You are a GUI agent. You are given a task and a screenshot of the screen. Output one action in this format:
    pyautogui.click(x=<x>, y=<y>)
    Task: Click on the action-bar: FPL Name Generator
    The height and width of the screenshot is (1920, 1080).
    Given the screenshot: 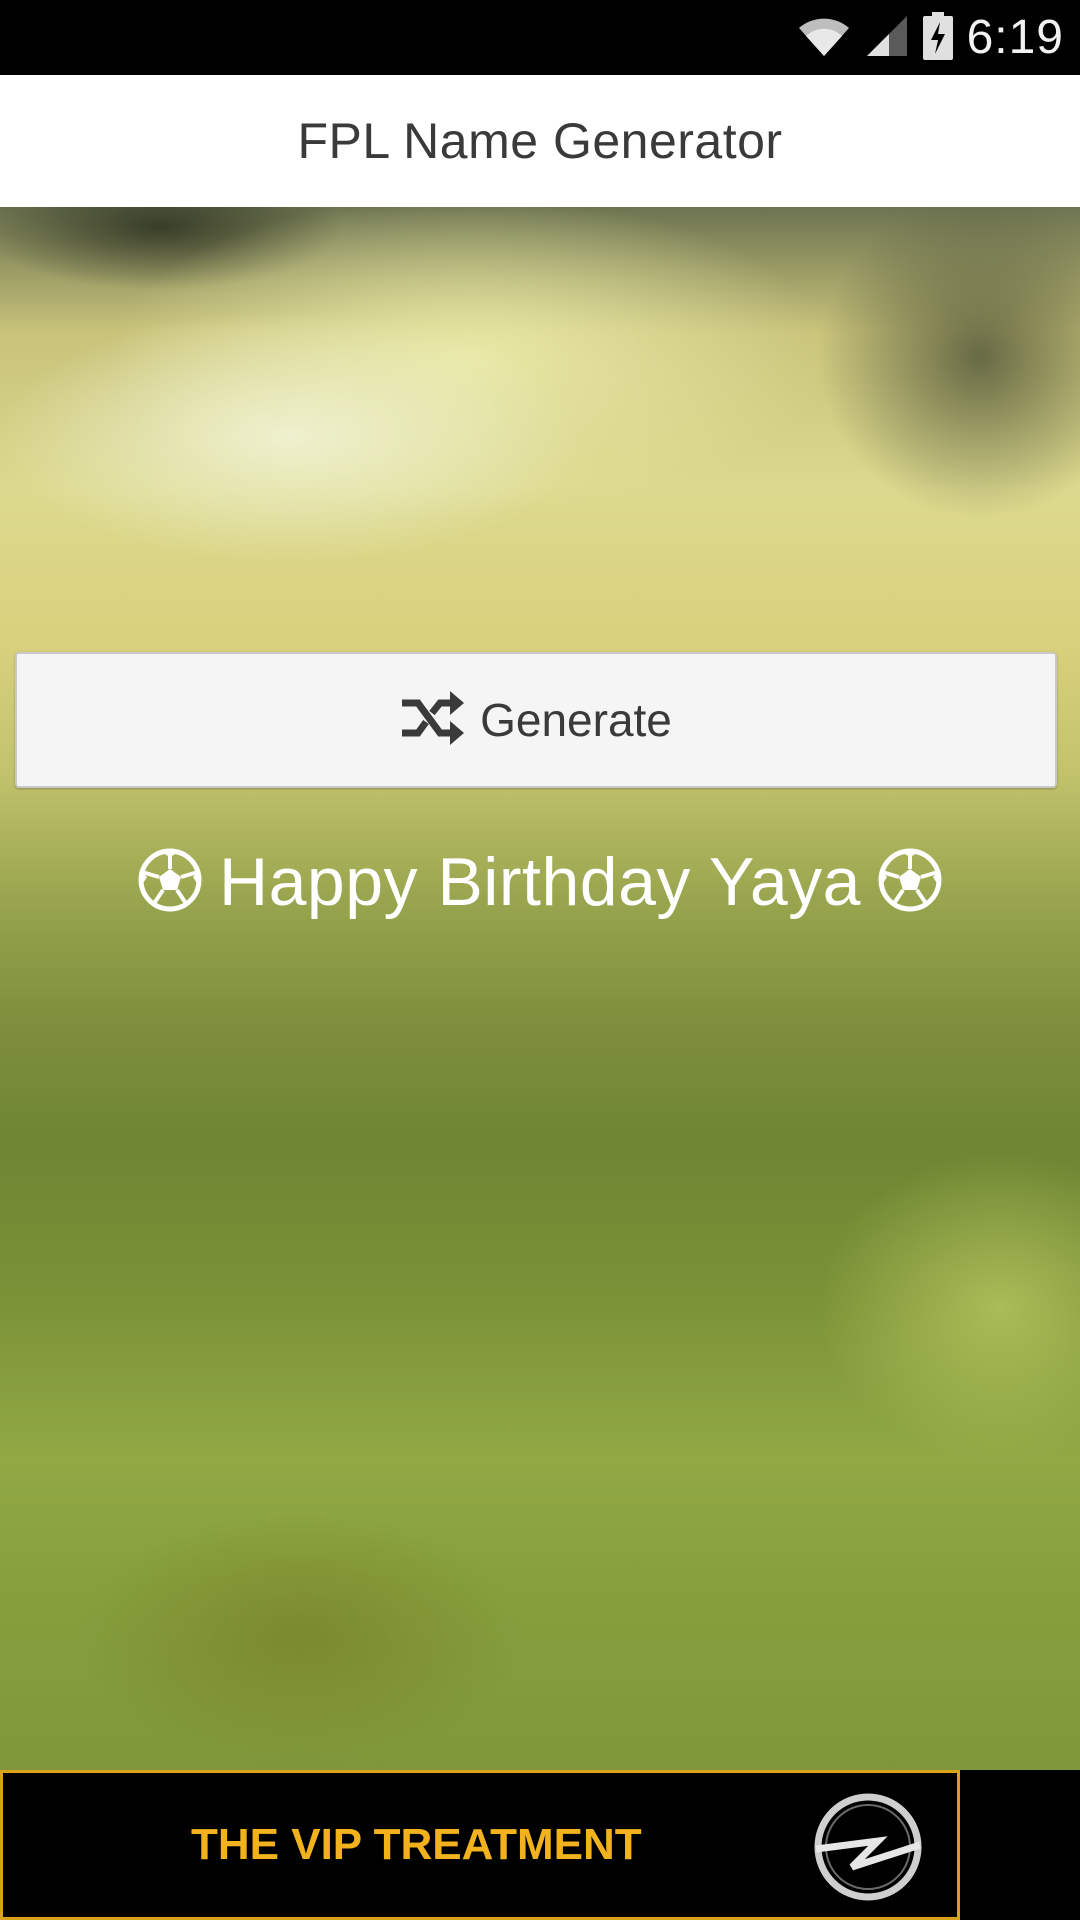 What is the action you would take?
    pyautogui.click(x=540, y=141)
    